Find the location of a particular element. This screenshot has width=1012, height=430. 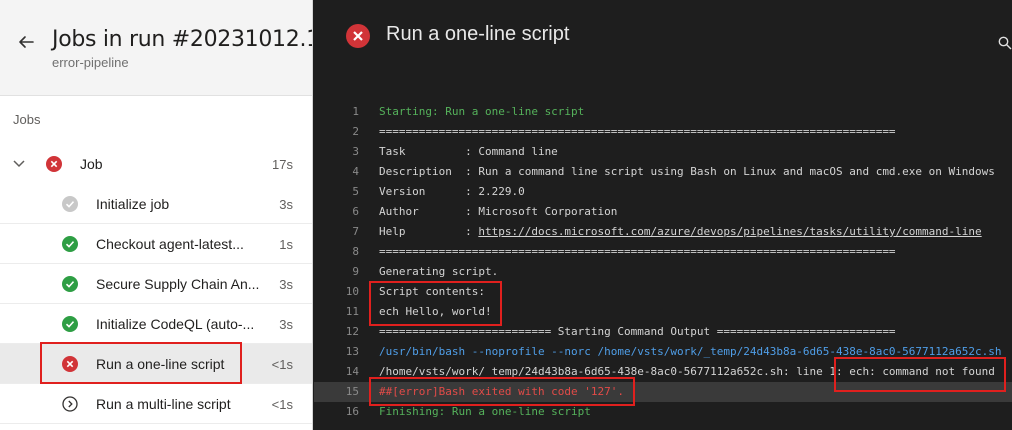

page-title: Jobs in run #20231012.1 is located at coordinates (182, 39).